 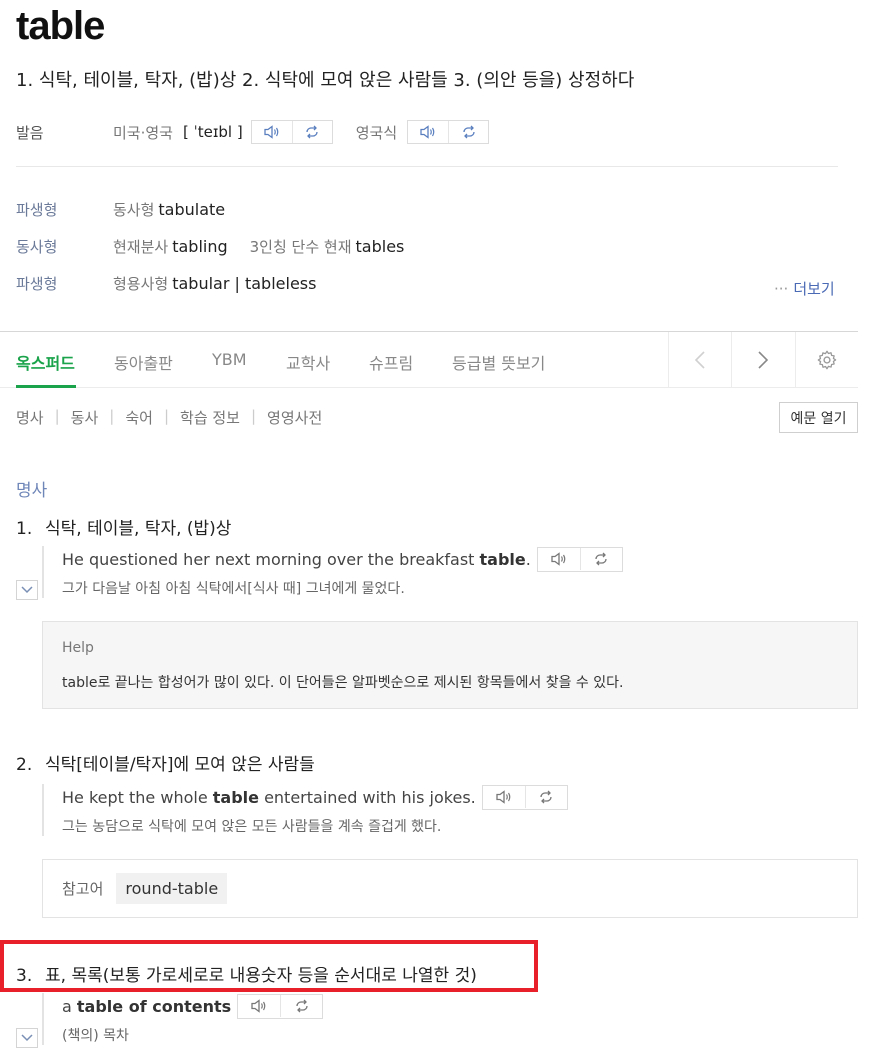 What do you see at coordinates (166, 283) in the screenshot?
I see `form-row-derivative-adjective: 파생형 형용사형 tabular | tableless` at bounding box center [166, 283].